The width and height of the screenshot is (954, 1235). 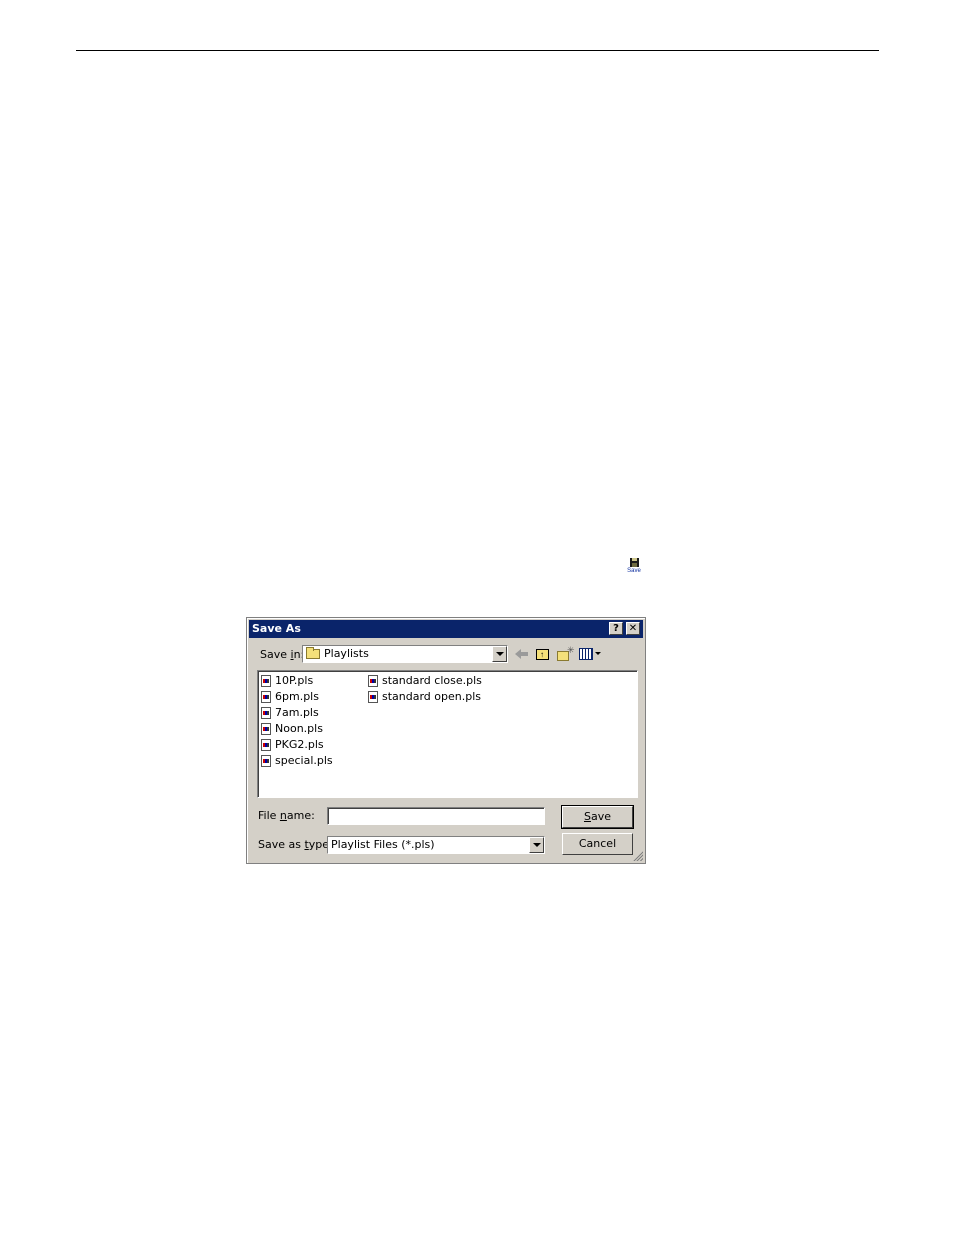 What do you see at coordinates (477, 50) in the screenshot?
I see `page-header-rule` at bounding box center [477, 50].